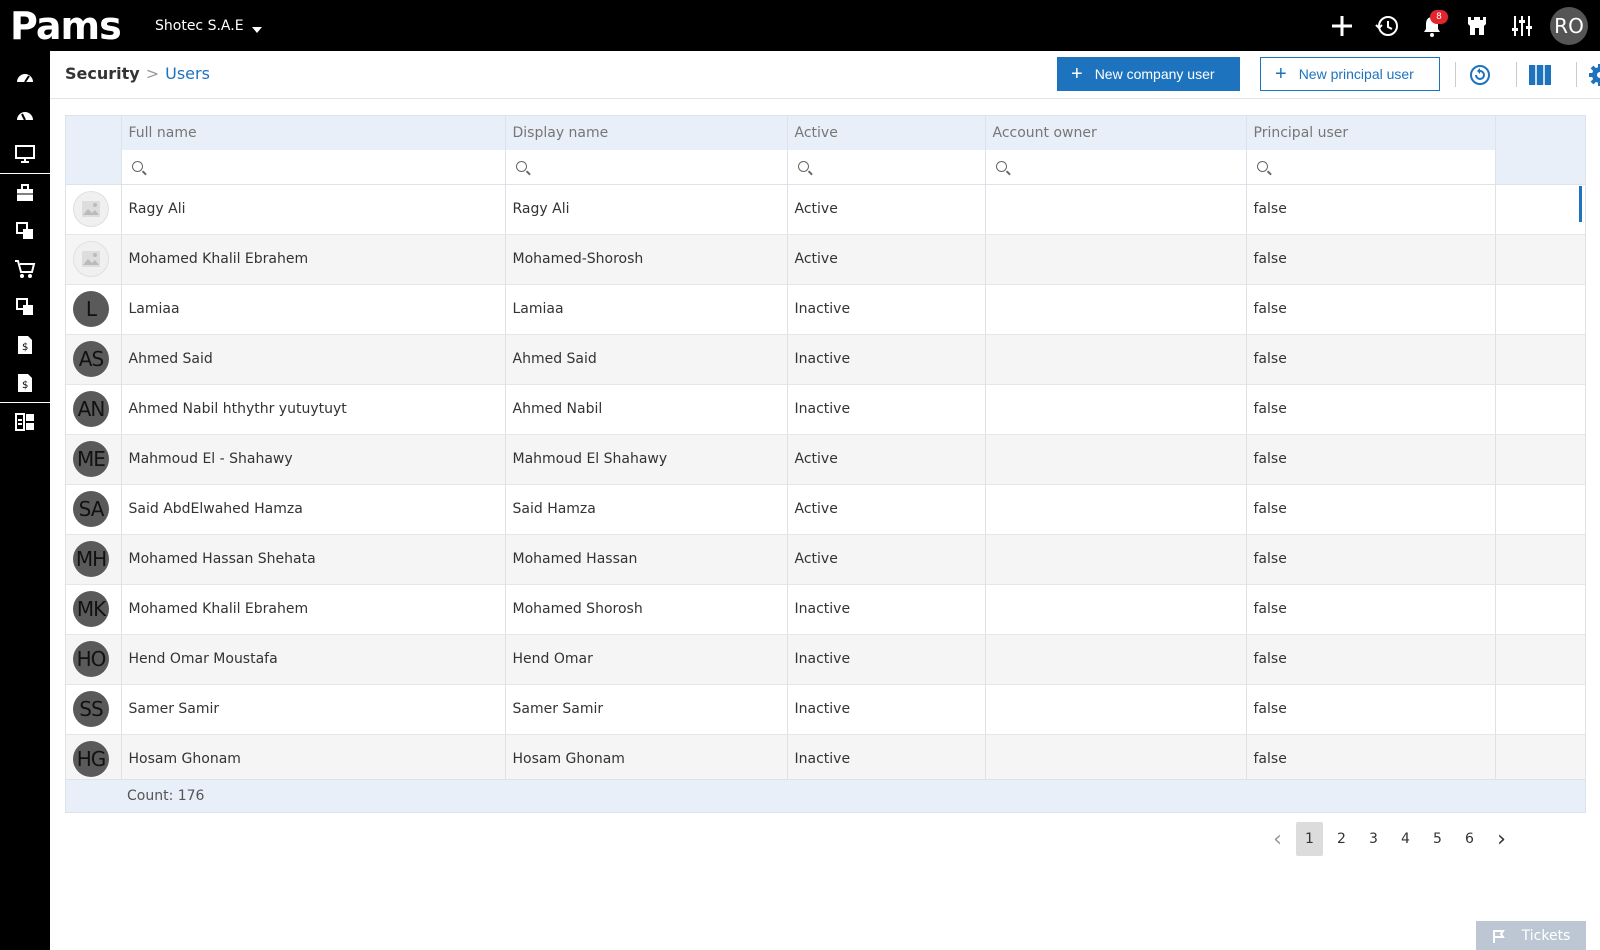 This screenshot has height=950, width=1600. Describe the element at coordinates (1469, 839) in the screenshot. I see `page-button: 6` at that location.